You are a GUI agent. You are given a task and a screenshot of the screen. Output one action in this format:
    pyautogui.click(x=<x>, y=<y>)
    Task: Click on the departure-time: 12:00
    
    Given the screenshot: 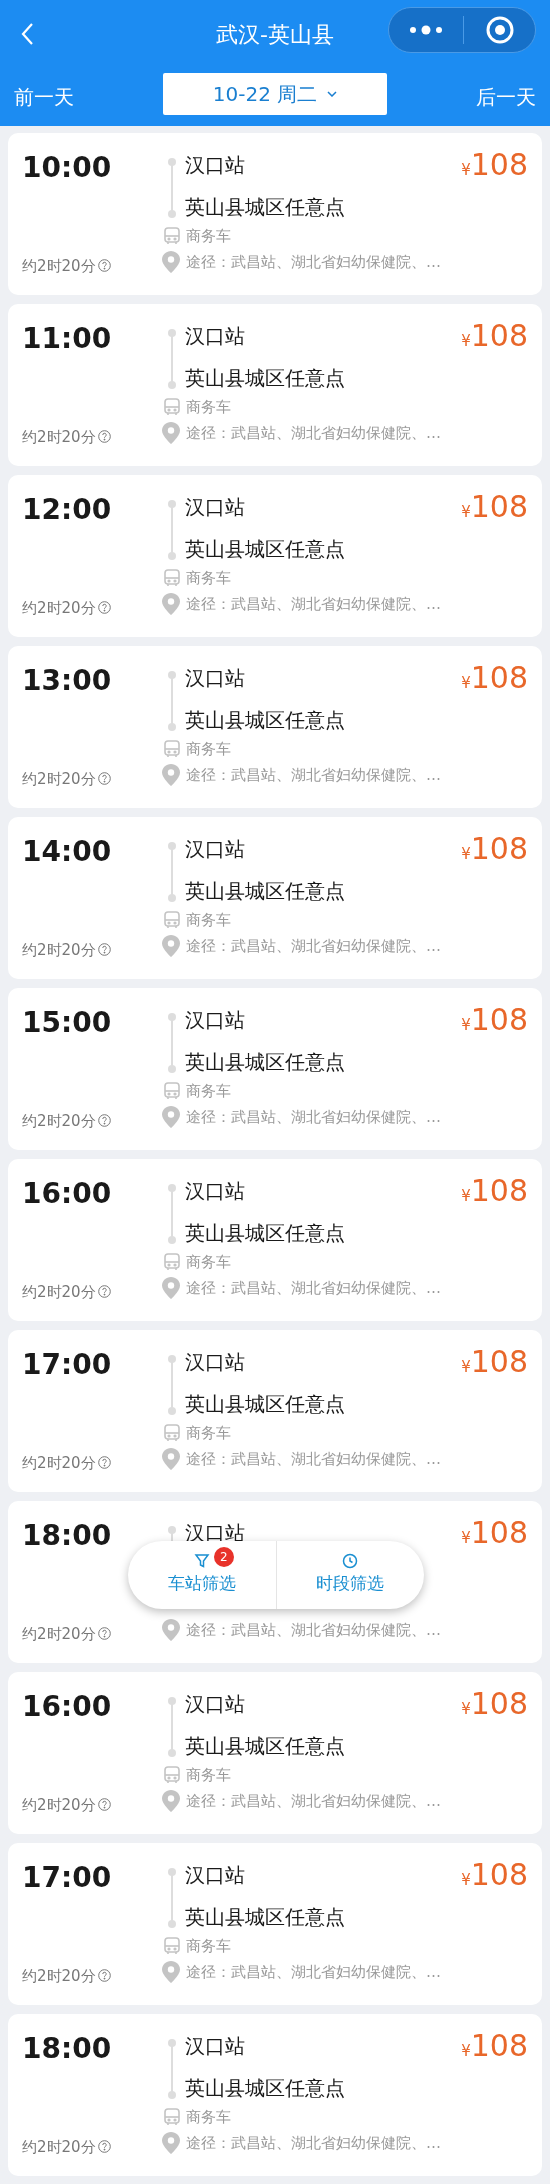 What is the action you would take?
    pyautogui.click(x=67, y=510)
    